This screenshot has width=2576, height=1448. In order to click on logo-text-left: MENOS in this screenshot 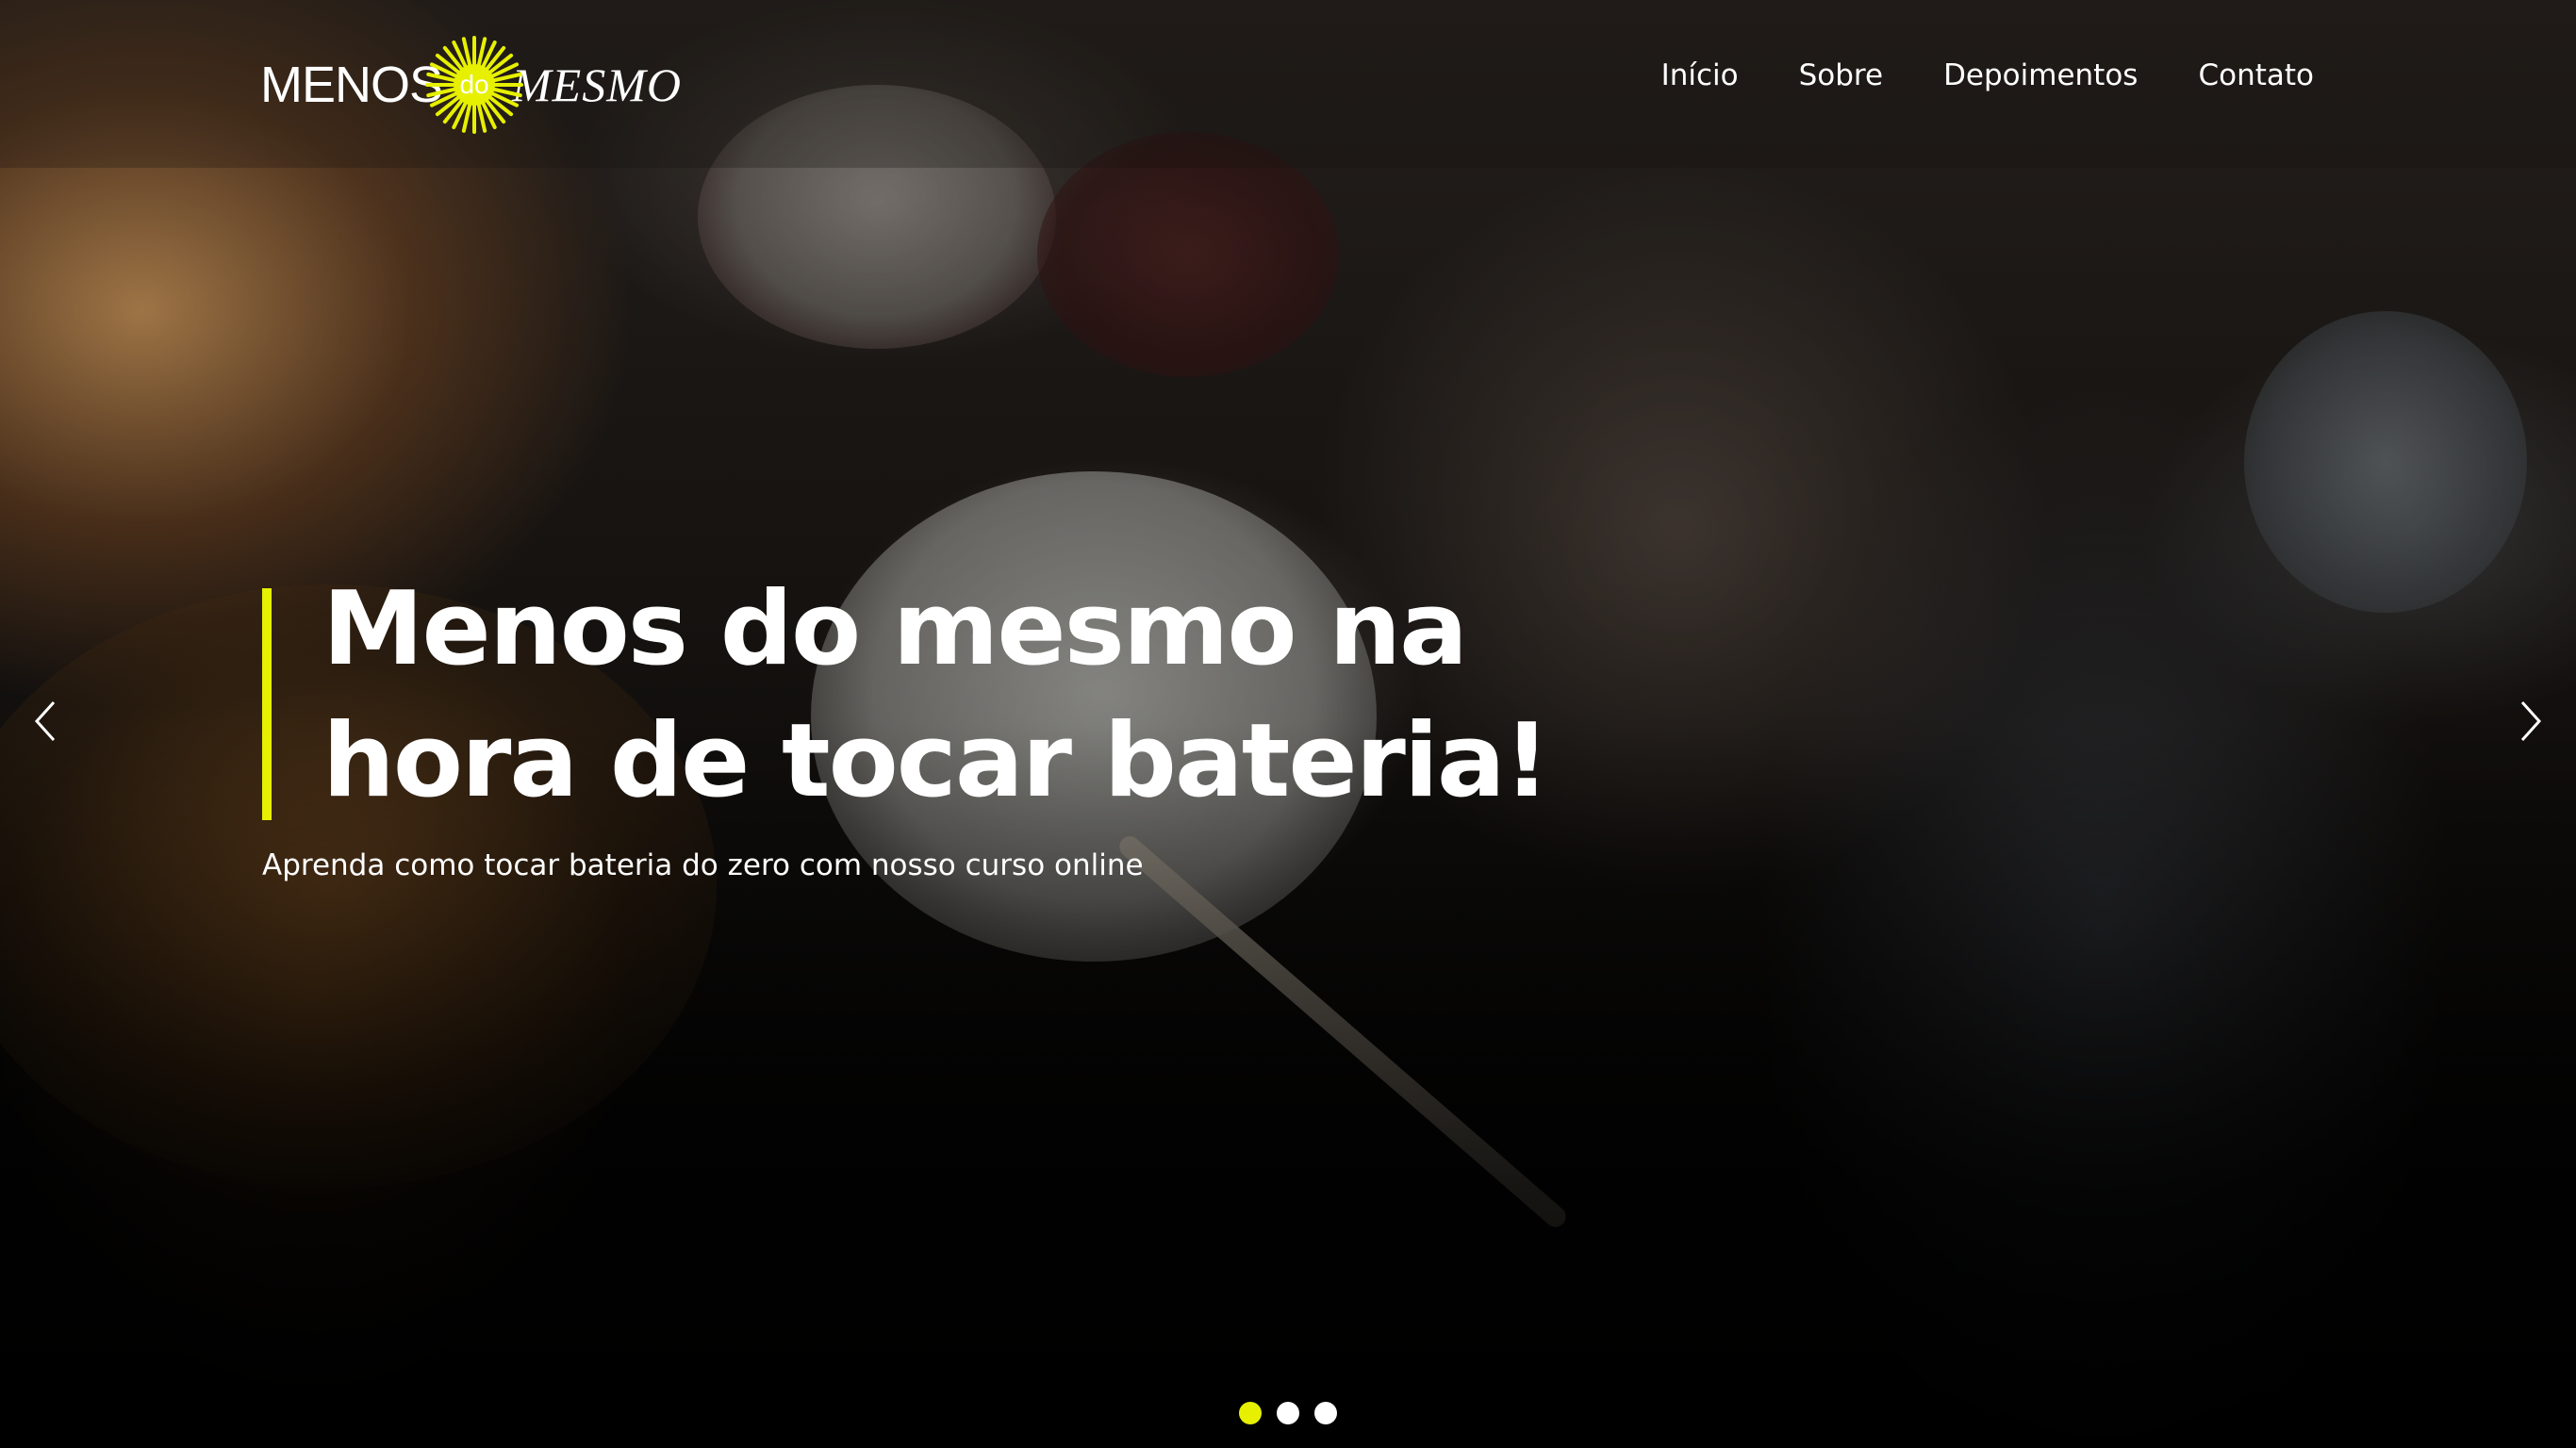, I will do `click(351, 85)`.